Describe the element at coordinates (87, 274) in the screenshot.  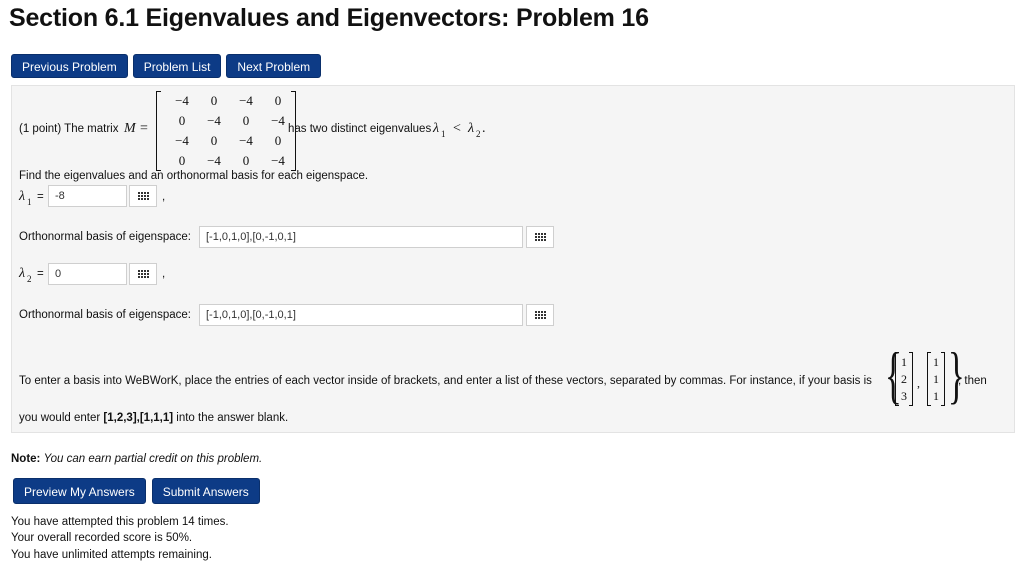
I see `lambda2-input: 0` at that location.